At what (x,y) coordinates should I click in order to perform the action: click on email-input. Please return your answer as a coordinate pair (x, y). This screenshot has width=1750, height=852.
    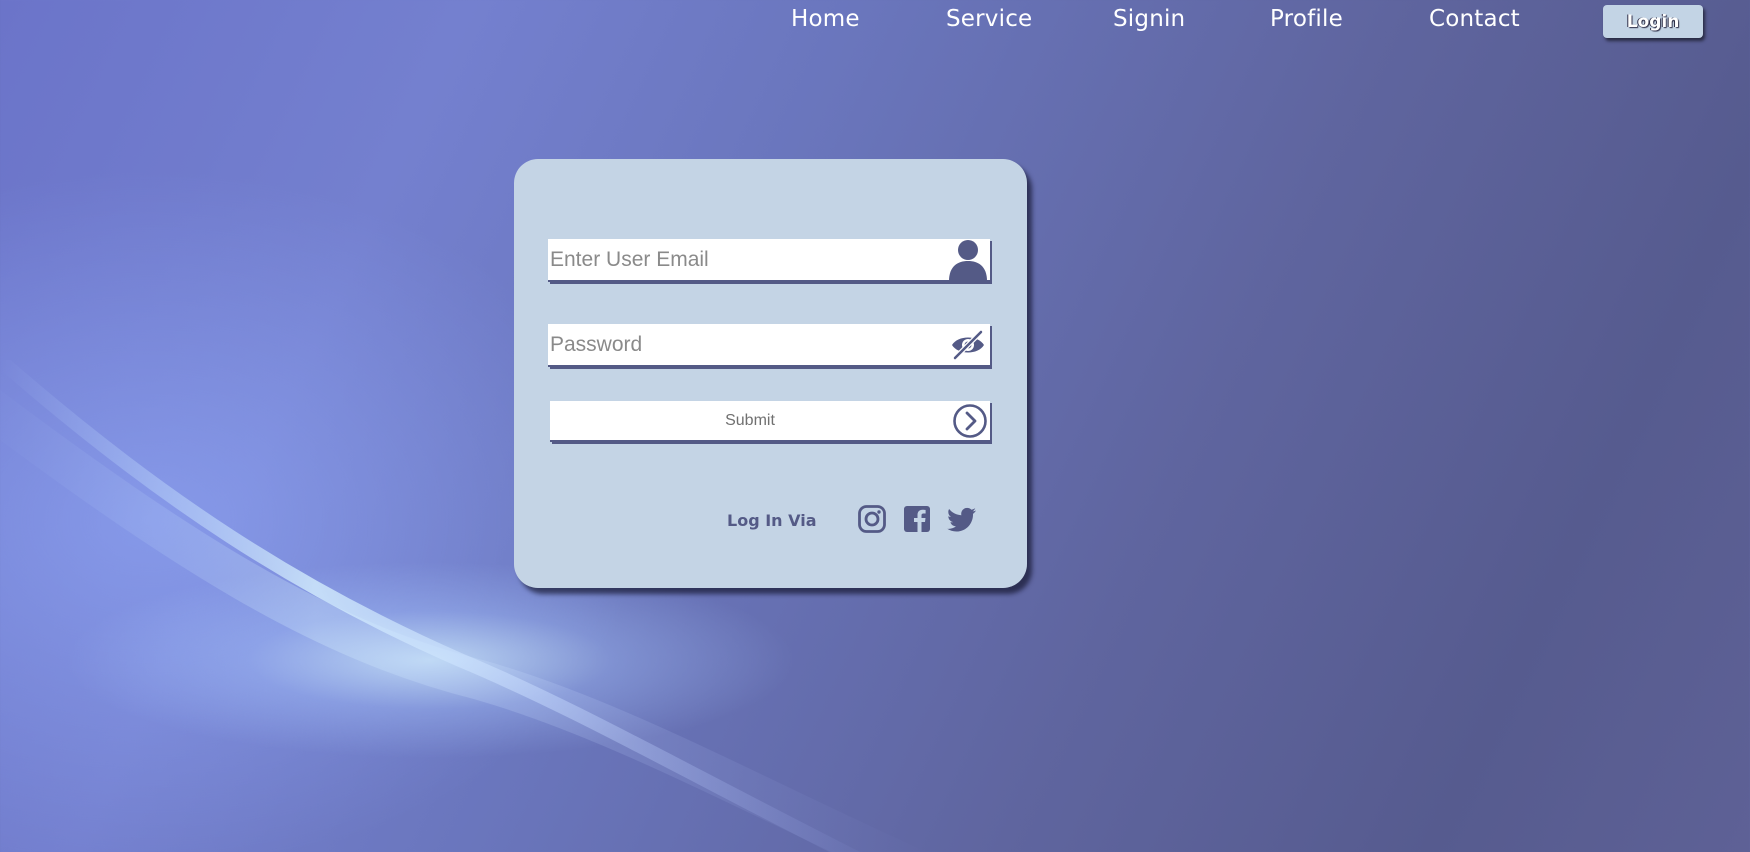
    Looking at the image, I should click on (748, 259).